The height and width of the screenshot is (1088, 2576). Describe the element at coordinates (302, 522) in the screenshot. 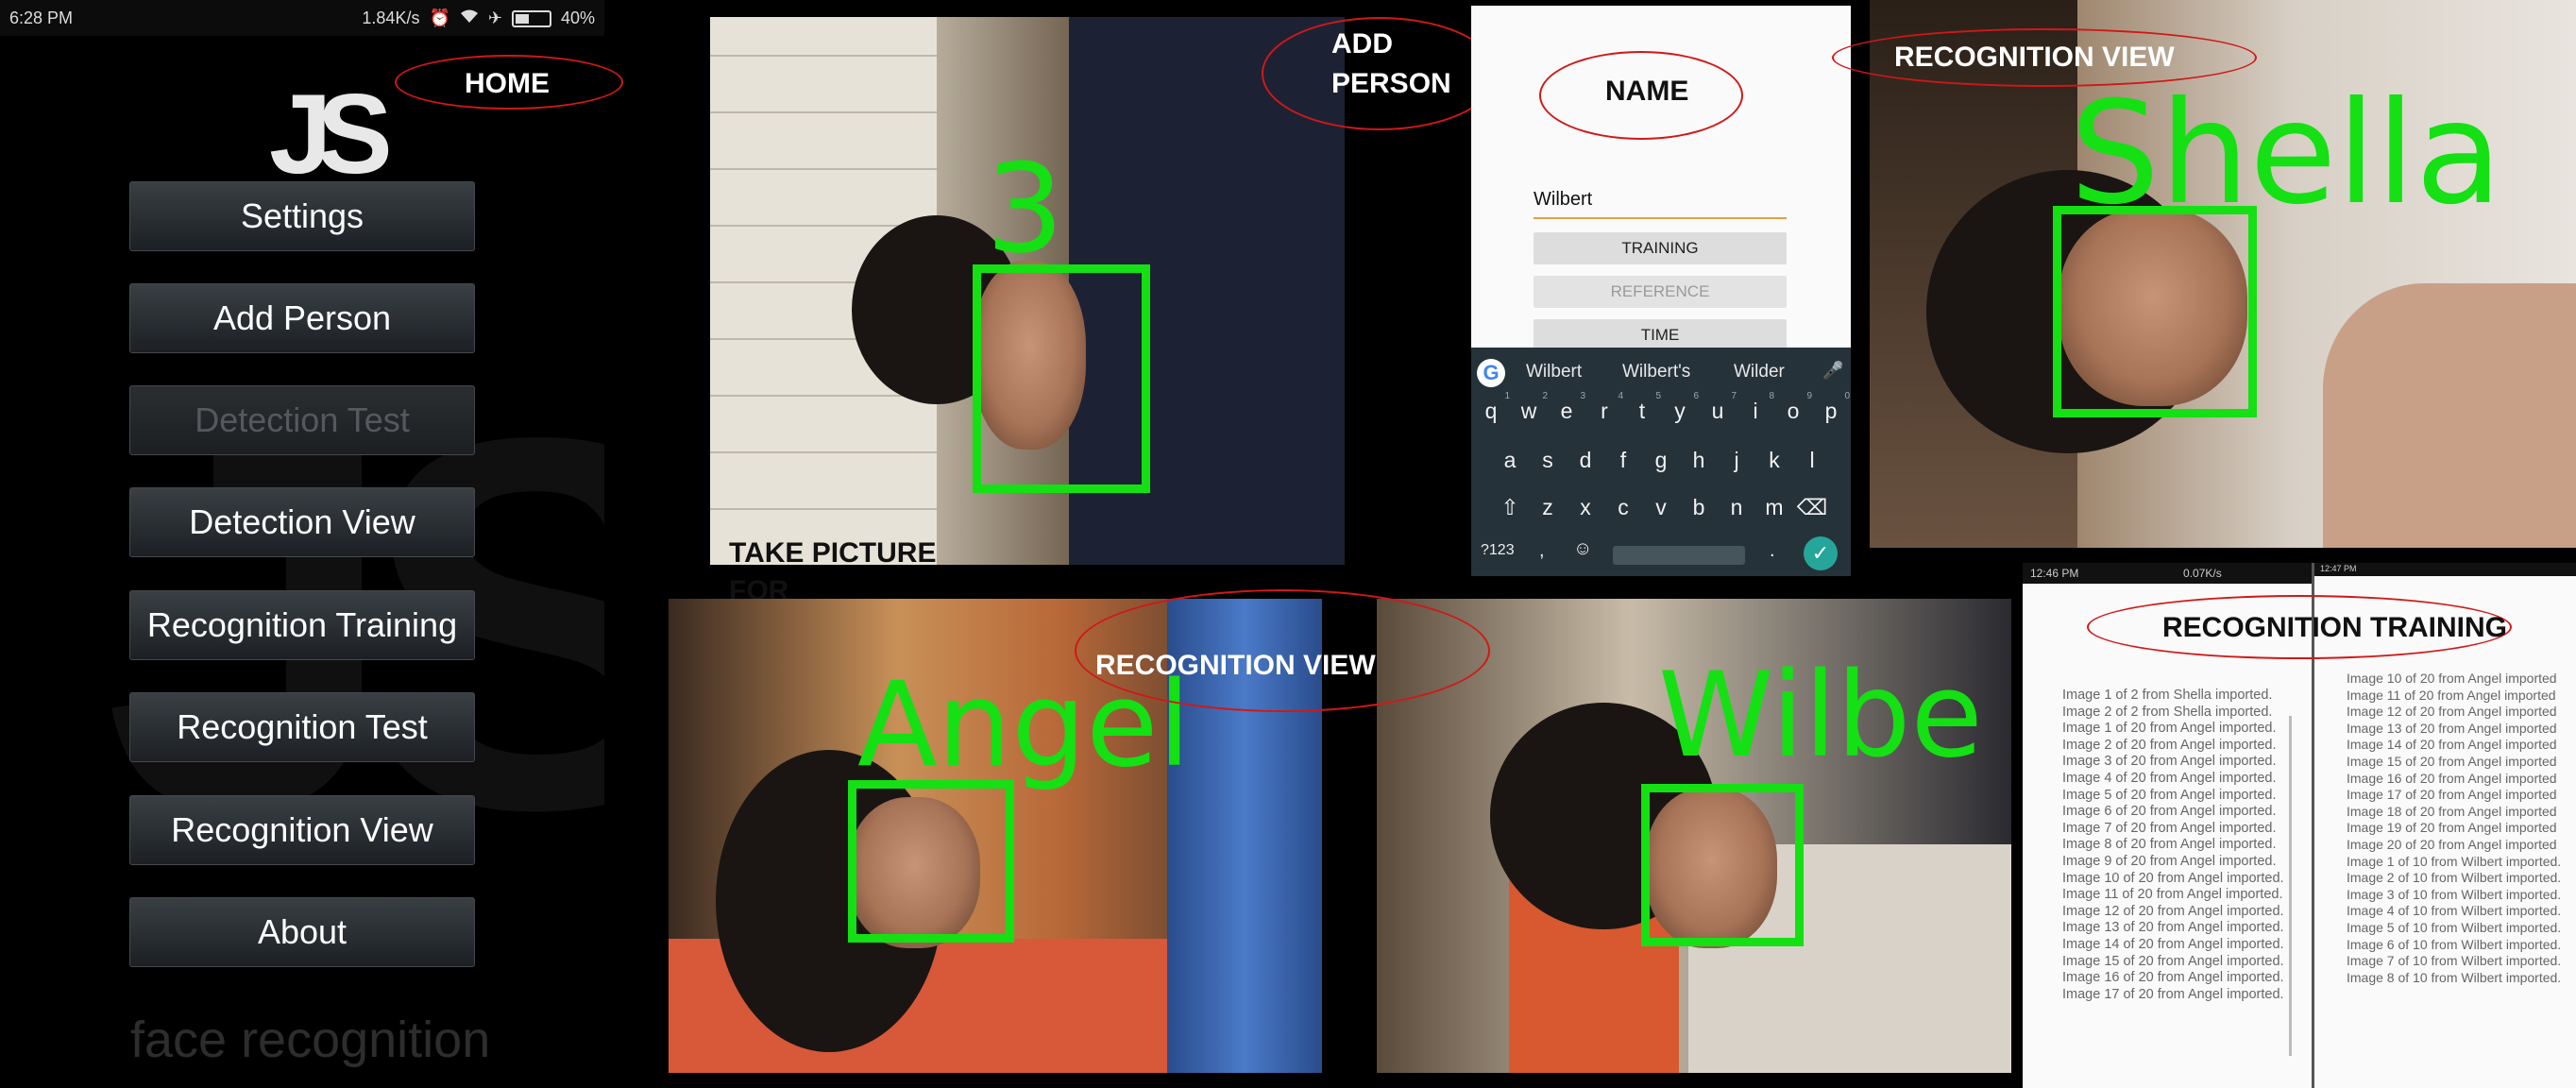

I see `detection-view-button: Detection View` at that location.